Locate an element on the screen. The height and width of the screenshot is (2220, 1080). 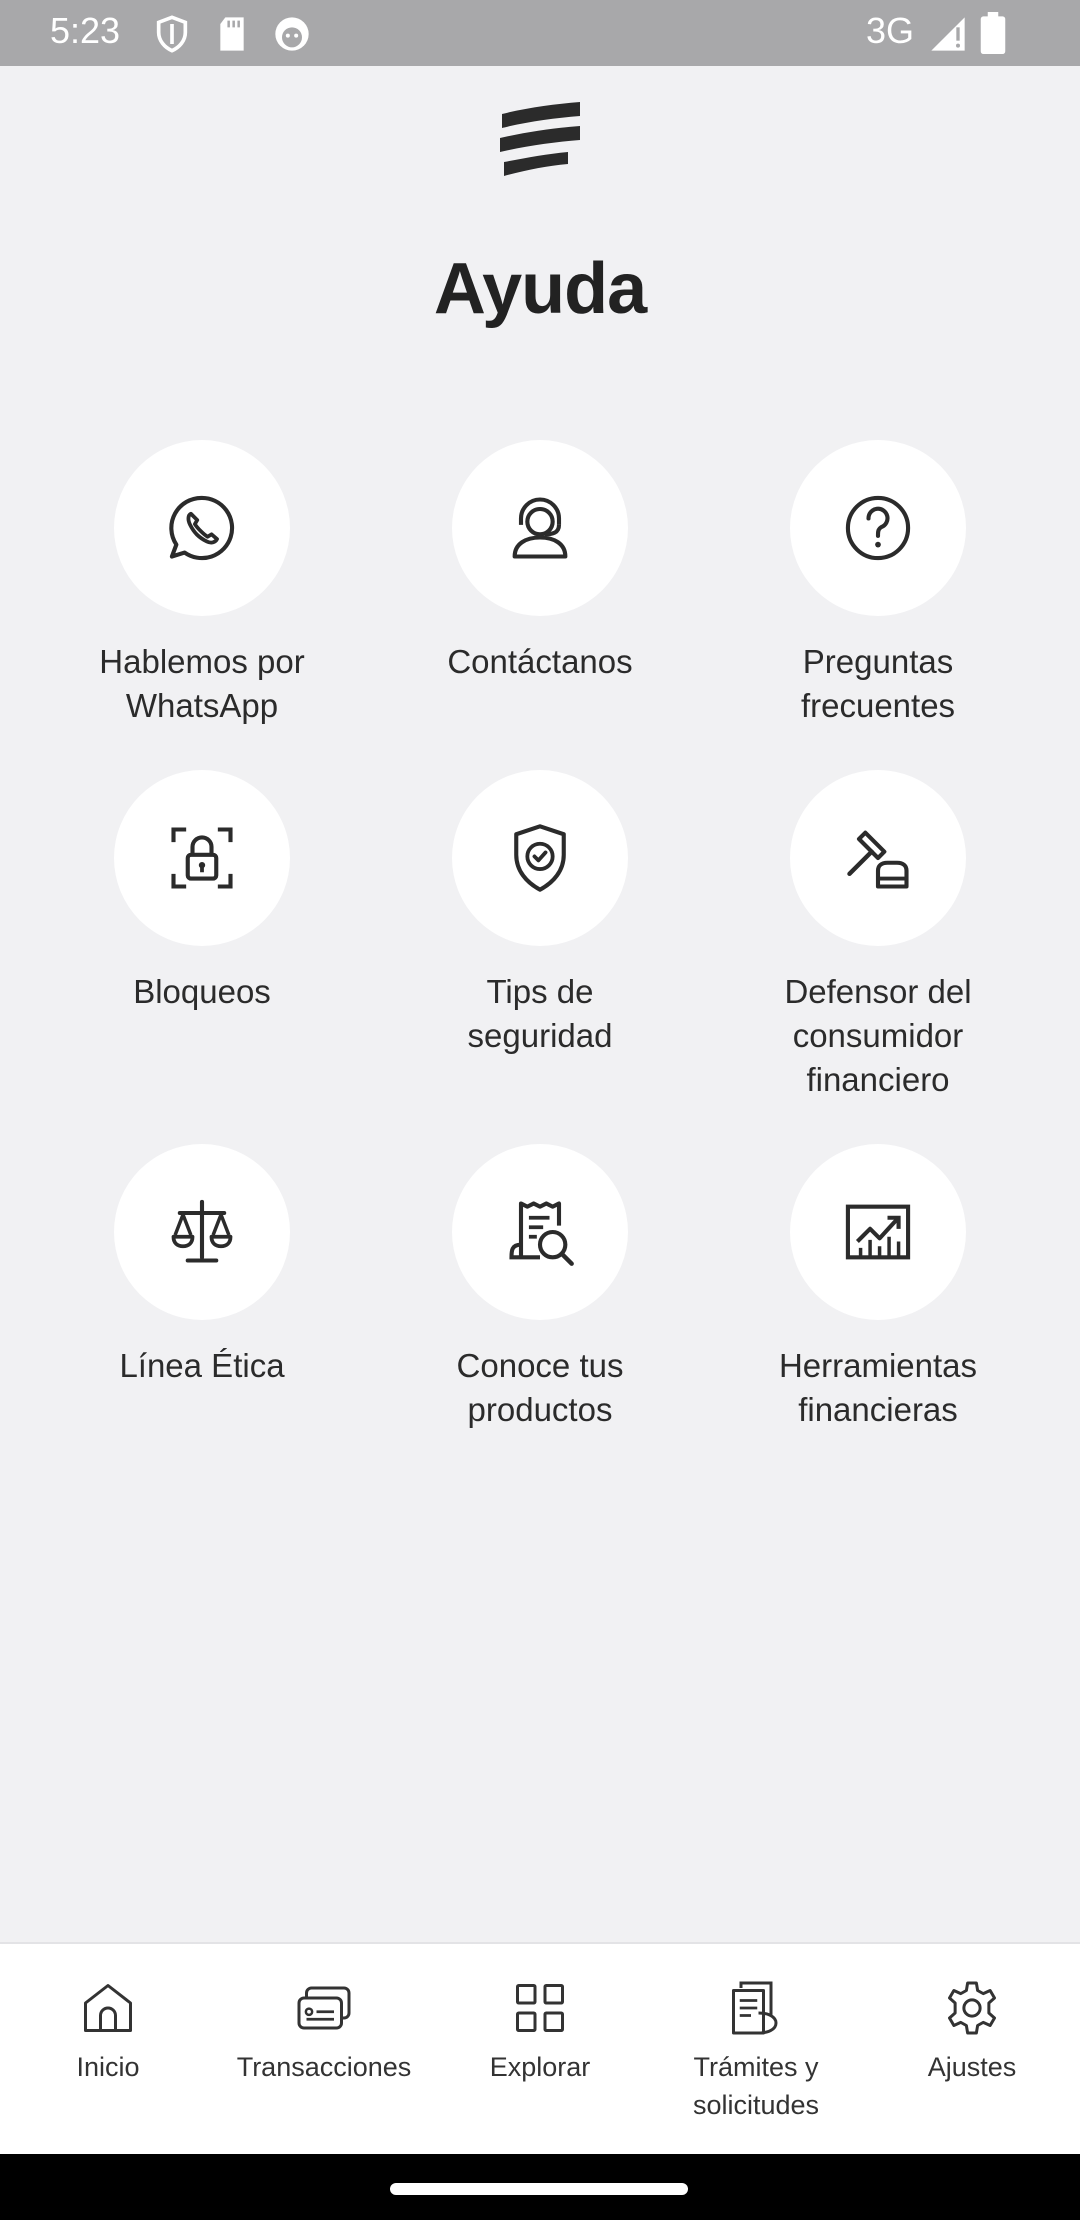
help-option-ombudsman: Defensor del consumidor financiero is located at coordinates (878, 936).